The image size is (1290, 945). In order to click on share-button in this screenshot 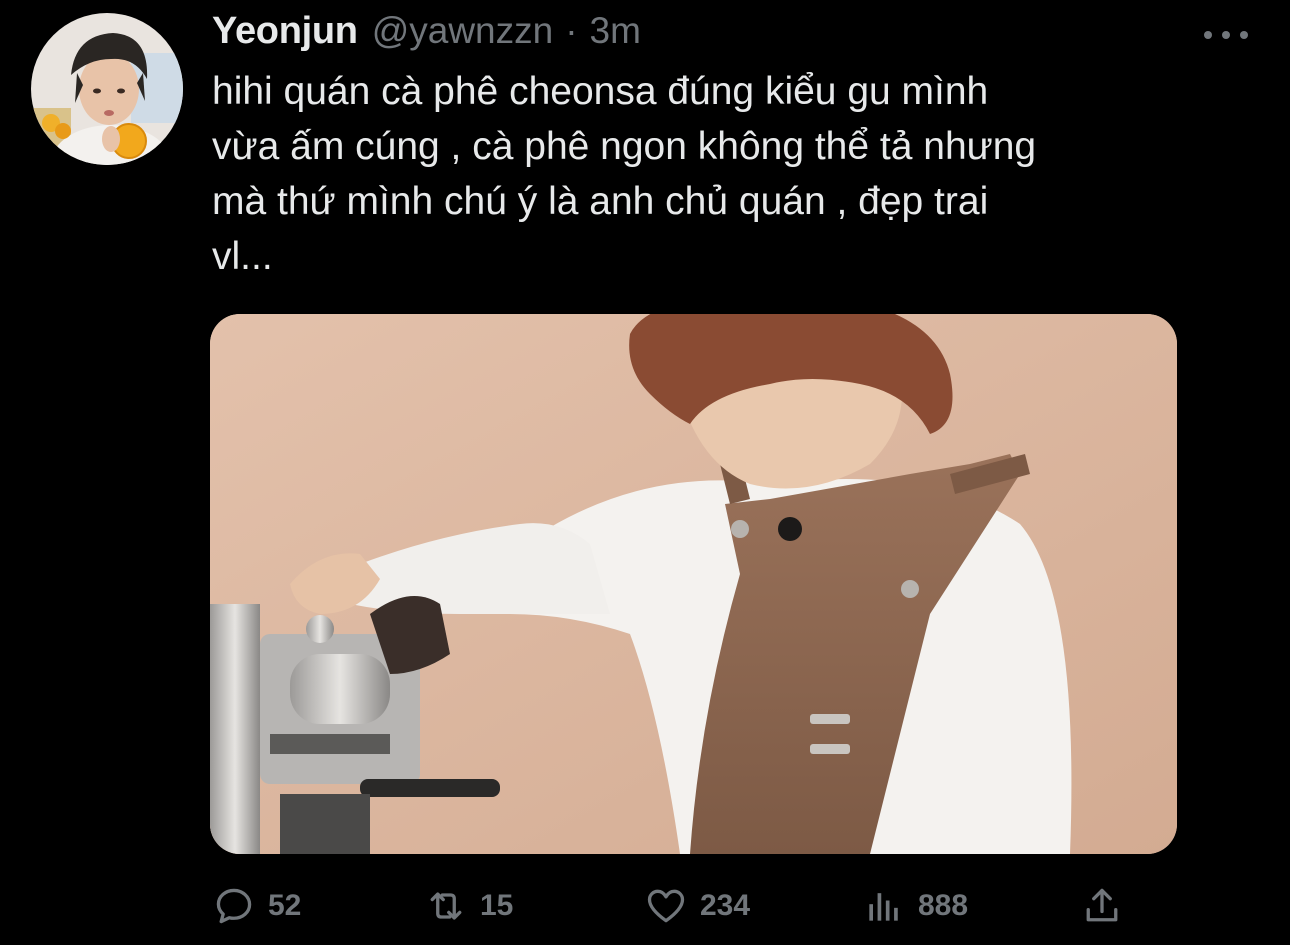, I will do `click(1102, 906)`.